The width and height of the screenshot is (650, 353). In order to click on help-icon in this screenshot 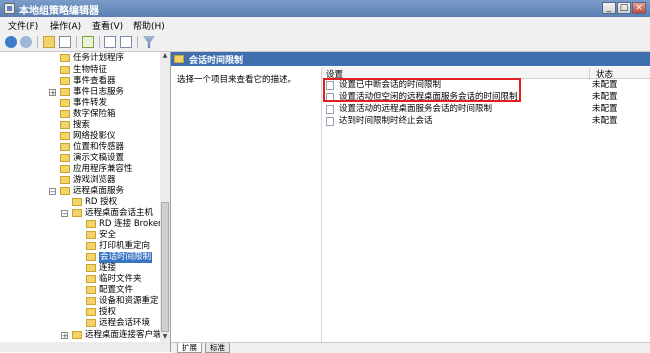, I will do `click(126, 42)`.